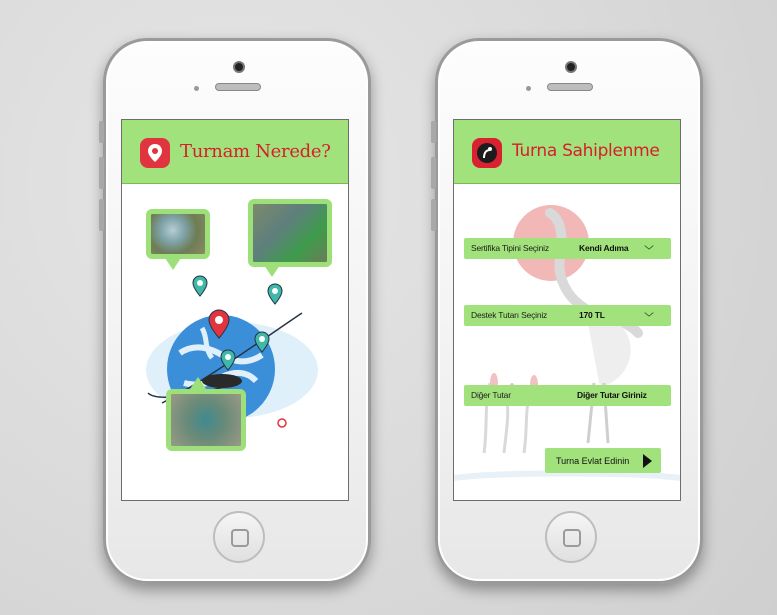 The height and width of the screenshot is (615, 777). I want to click on certificate-type-value: Kendi Adıma, so click(604, 248).